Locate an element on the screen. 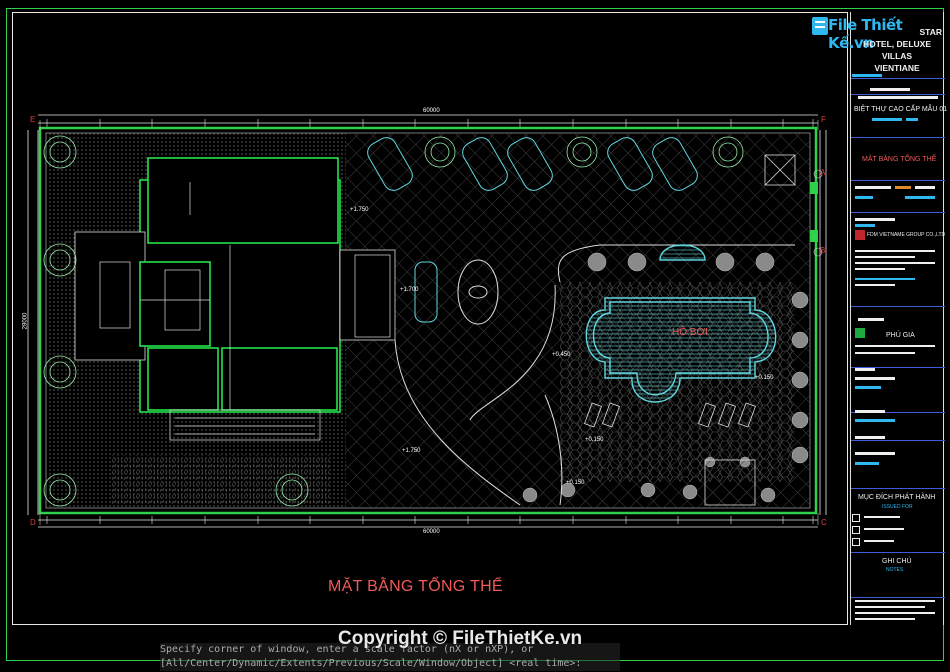 Image resolution: width=950 pixels, height=672 pixels. pool-label: HỒ BƠI is located at coordinates (690, 332).